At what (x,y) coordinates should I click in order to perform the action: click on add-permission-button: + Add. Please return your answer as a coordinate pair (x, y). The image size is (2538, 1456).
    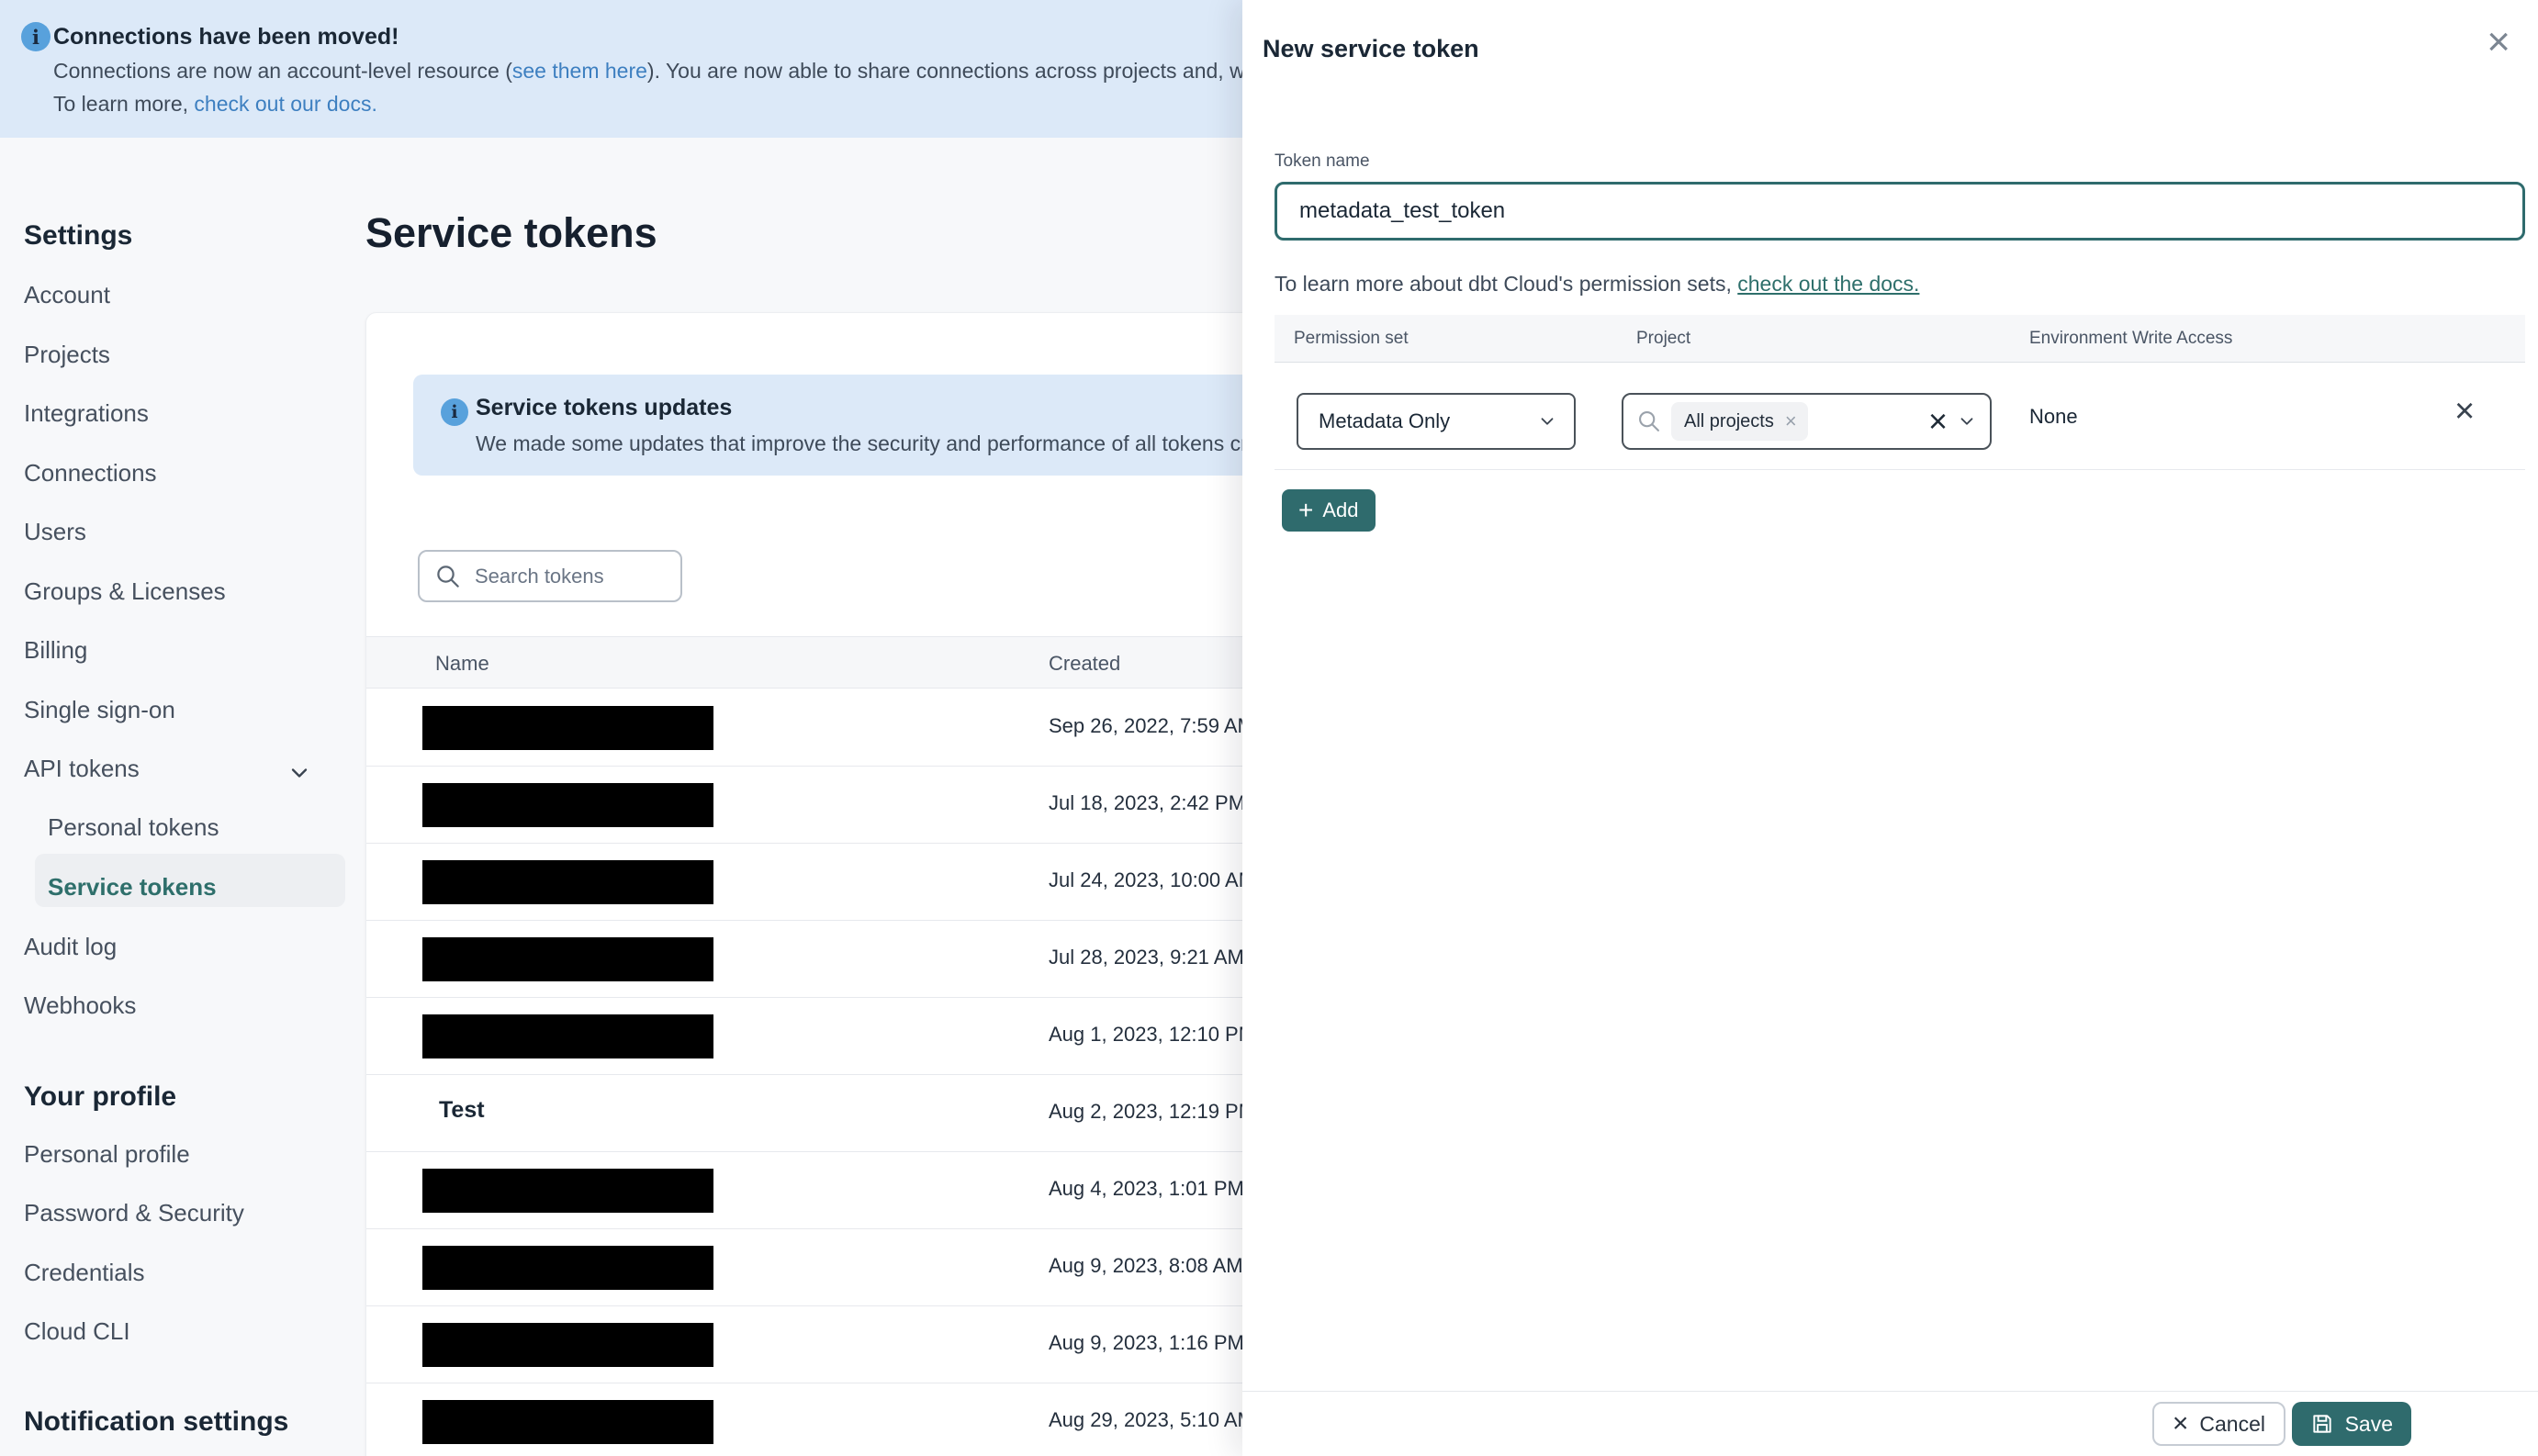
    Looking at the image, I should click on (1329, 510).